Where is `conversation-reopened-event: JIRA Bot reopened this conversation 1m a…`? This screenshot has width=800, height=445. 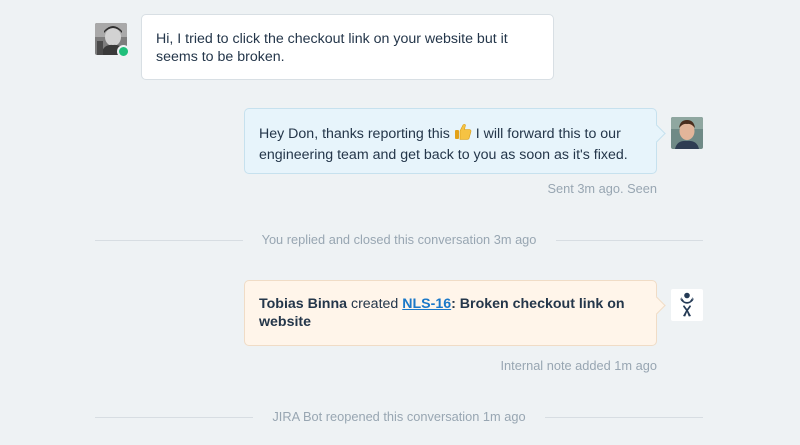 conversation-reopened-event: JIRA Bot reopened this conversation 1m a… is located at coordinates (399, 416).